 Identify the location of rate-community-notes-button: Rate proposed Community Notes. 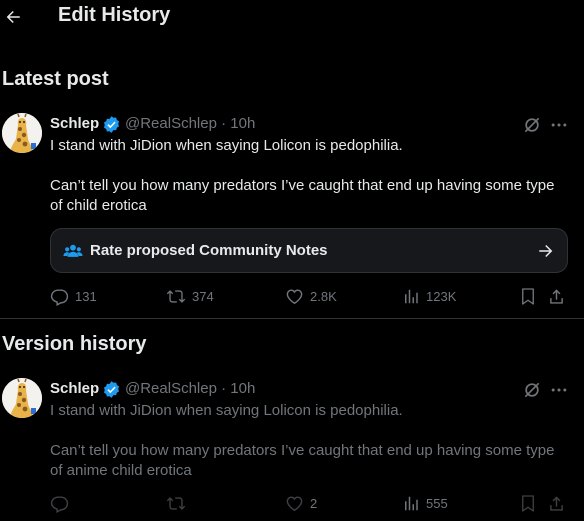
(309, 250).